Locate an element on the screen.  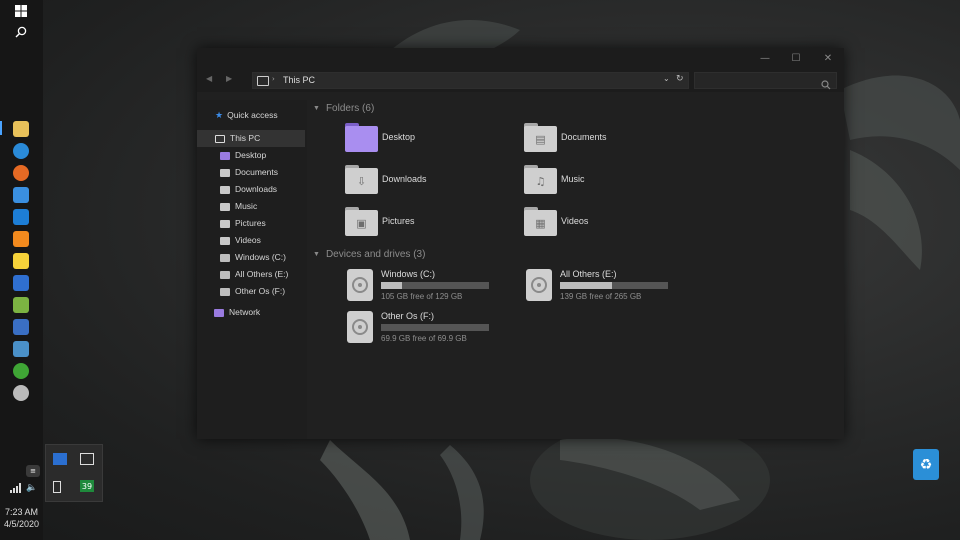
sticky-notes-icon is located at coordinates (21, 261).